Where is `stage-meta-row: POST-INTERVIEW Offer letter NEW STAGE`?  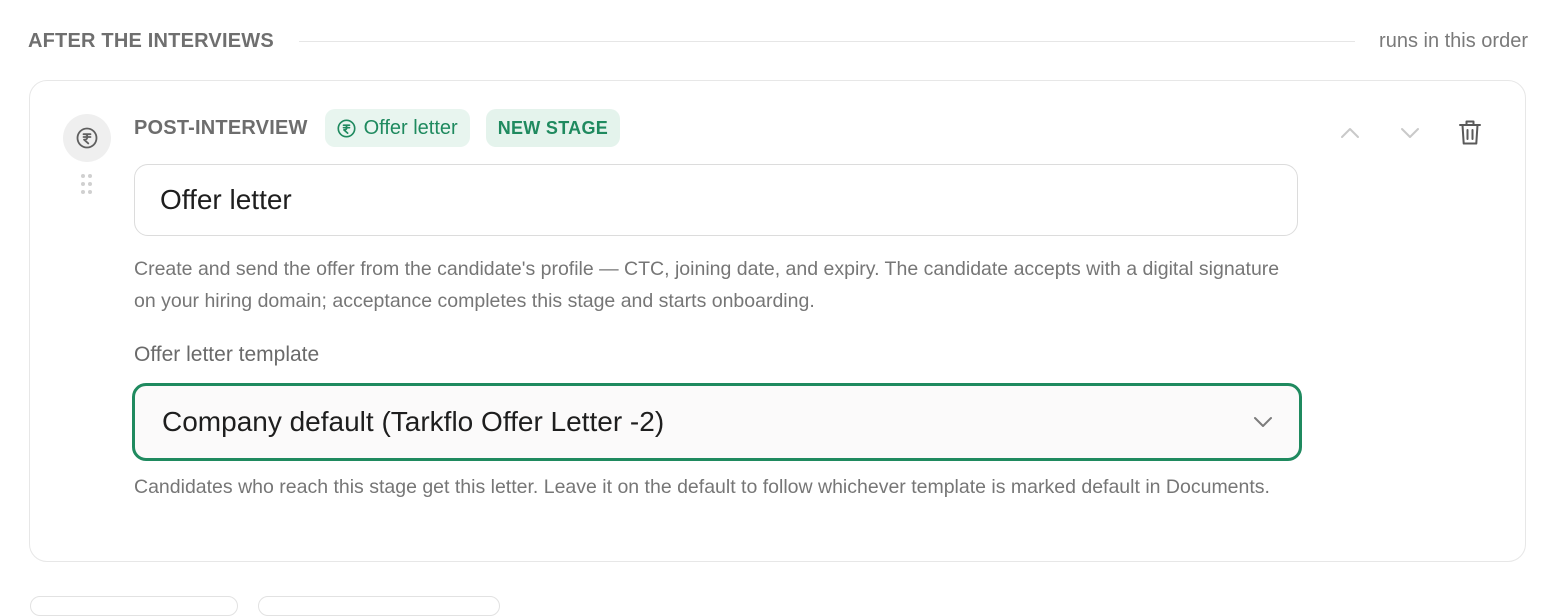 stage-meta-row: POST-INTERVIEW Offer letter NEW STAGE is located at coordinates (385, 128).